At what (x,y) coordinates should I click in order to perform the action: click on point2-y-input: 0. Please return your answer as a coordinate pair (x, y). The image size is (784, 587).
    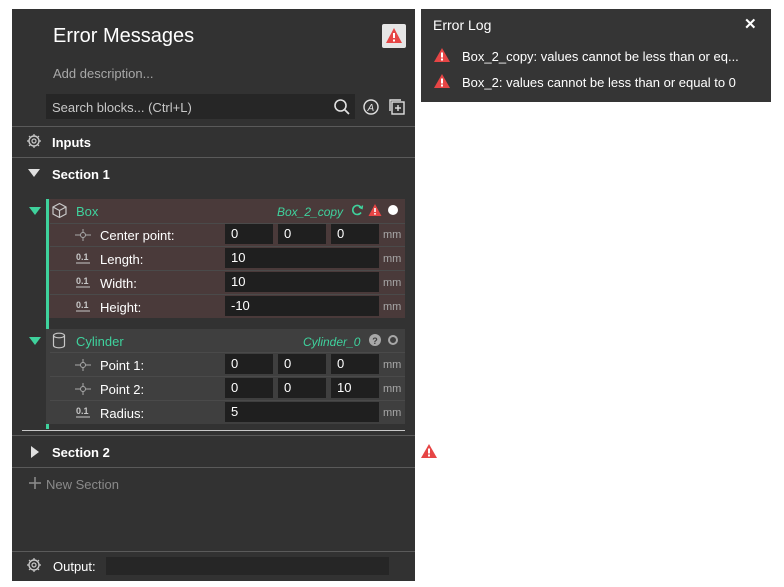
    Looking at the image, I should click on (302, 388).